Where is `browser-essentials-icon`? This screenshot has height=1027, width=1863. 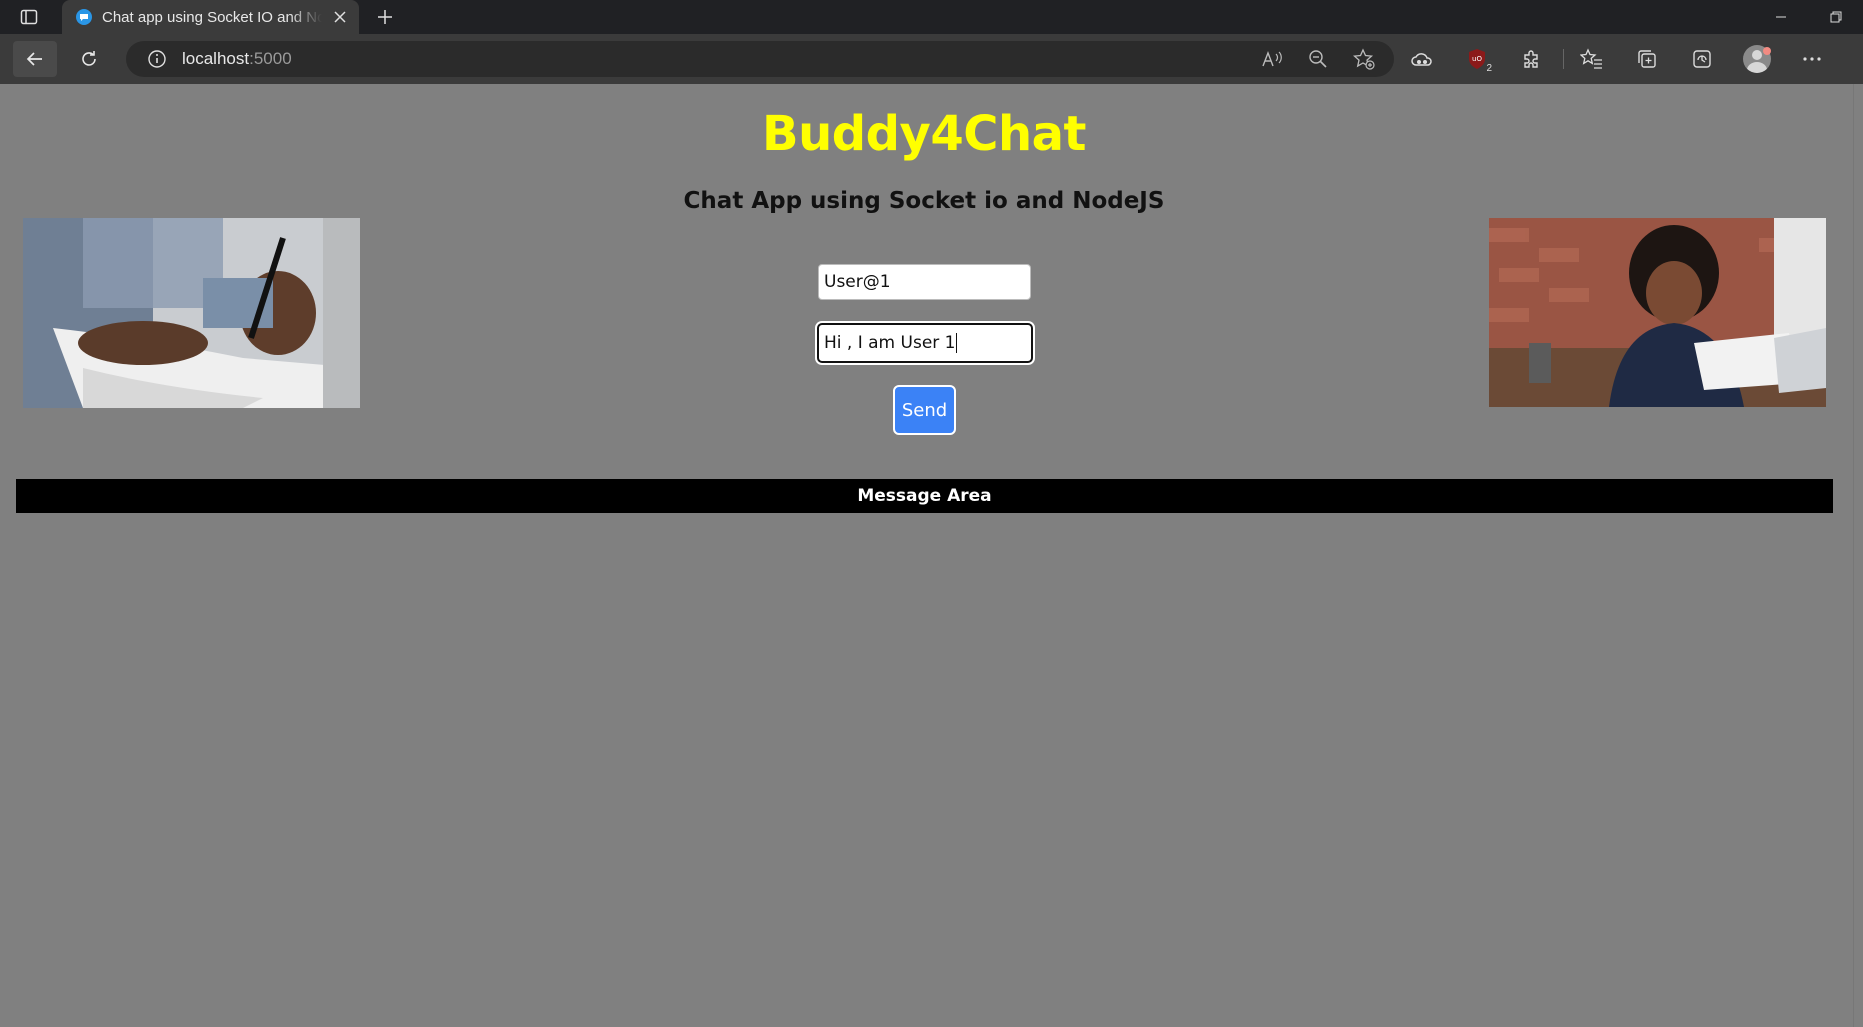
browser-essentials-icon is located at coordinates (1702, 59).